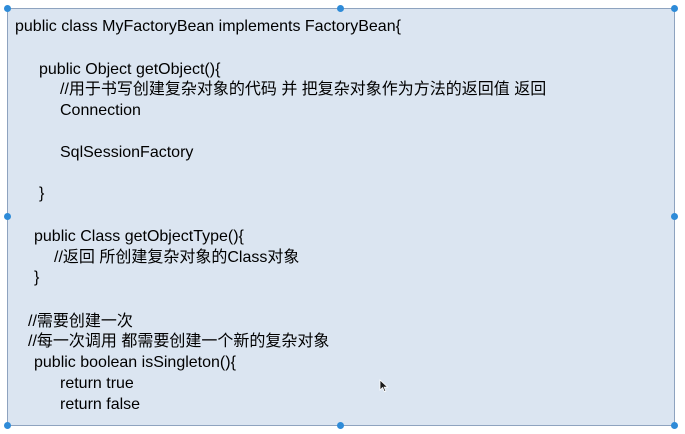 The image size is (685, 434). Describe the element at coordinates (135, 362) in the screenshot. I see `is-singleton-declaration-line: public boolean isSingleton(){` at that location.